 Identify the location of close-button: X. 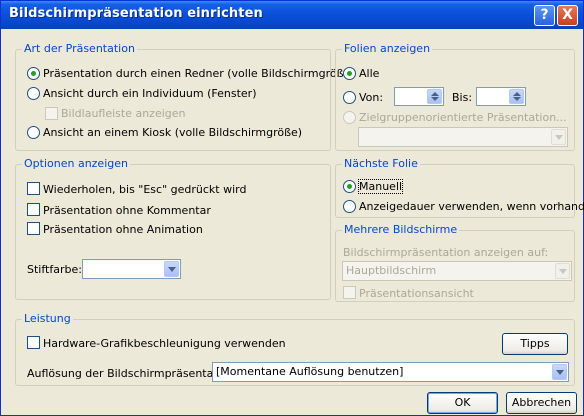
(567, 15).